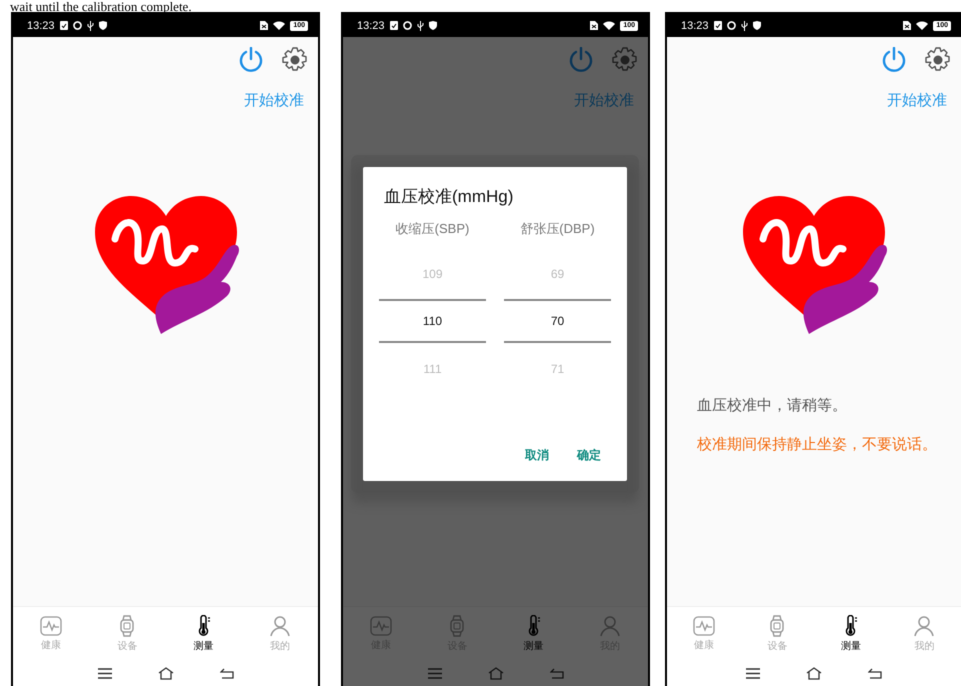  What do you see at coordinates (101, 7) in the screenshot?
I see `caption-text: wait until the calibration complete.` at bounding box center [101, 7].